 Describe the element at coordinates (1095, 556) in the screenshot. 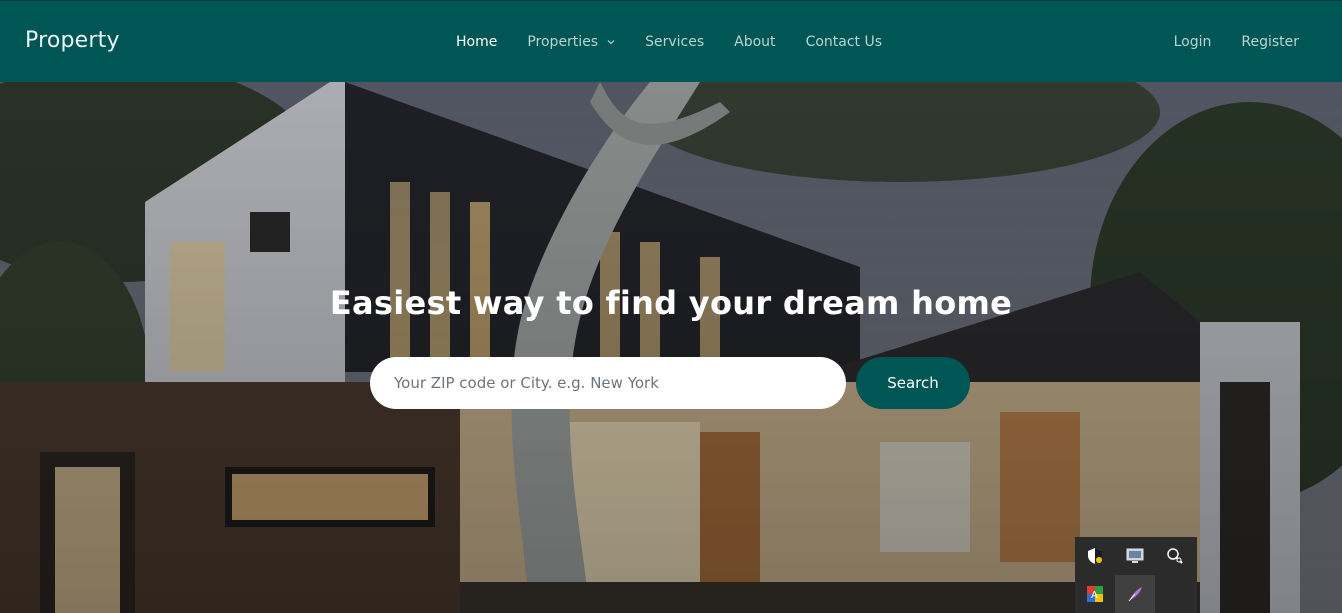

I see `security-shield-icon` at that location.